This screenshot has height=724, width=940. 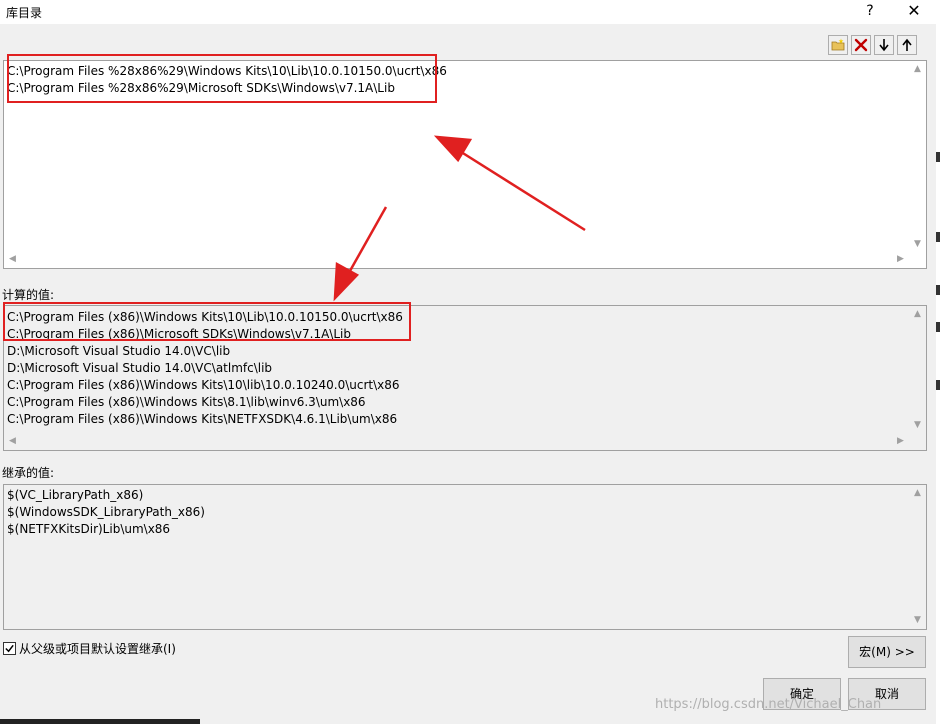 I want to click on help-button: ?, so click(x=870, y=12).